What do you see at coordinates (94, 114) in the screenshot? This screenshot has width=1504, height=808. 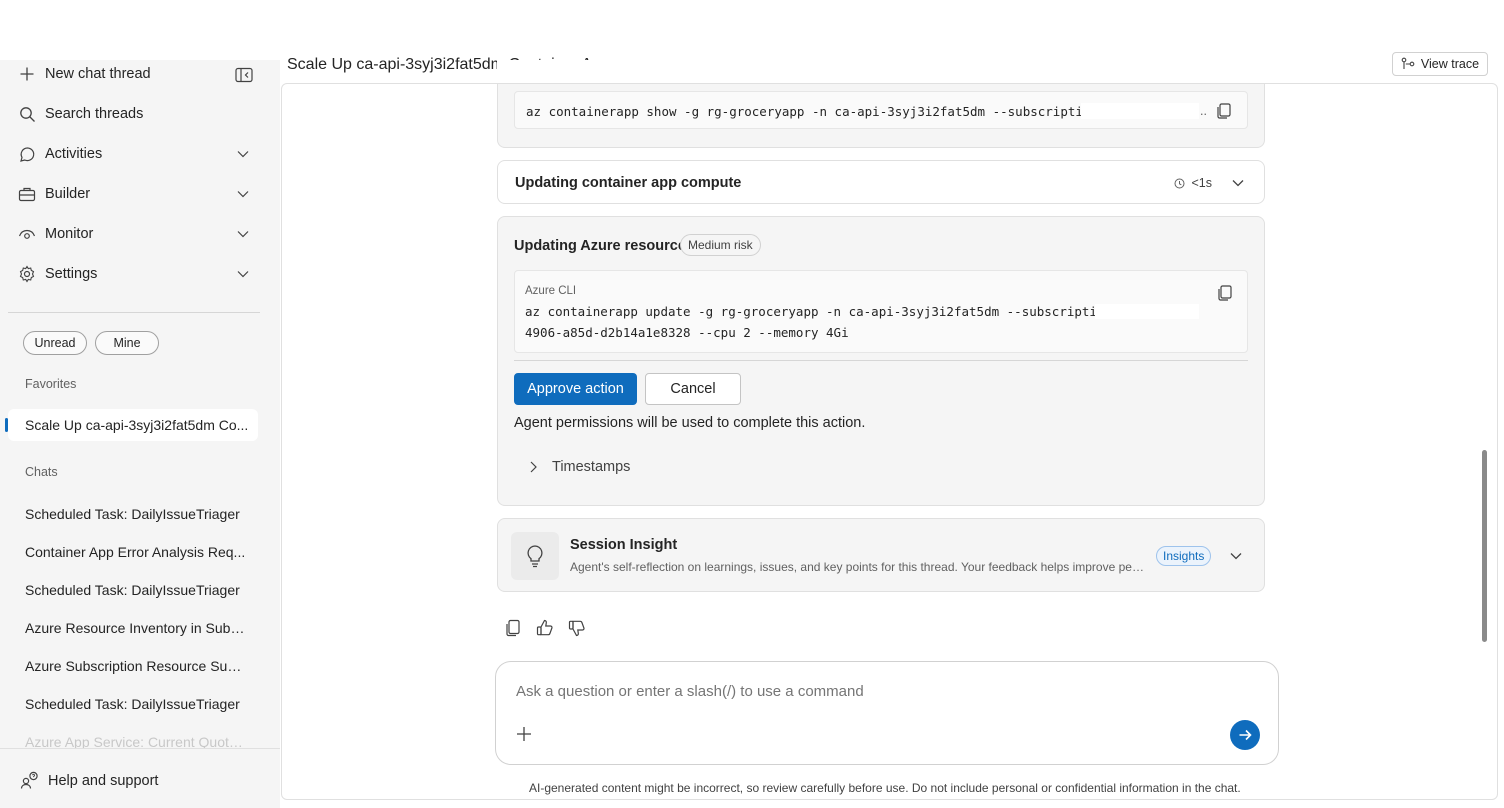 I see `search-threads-label: Search threads` at bounding box center [94, 114].